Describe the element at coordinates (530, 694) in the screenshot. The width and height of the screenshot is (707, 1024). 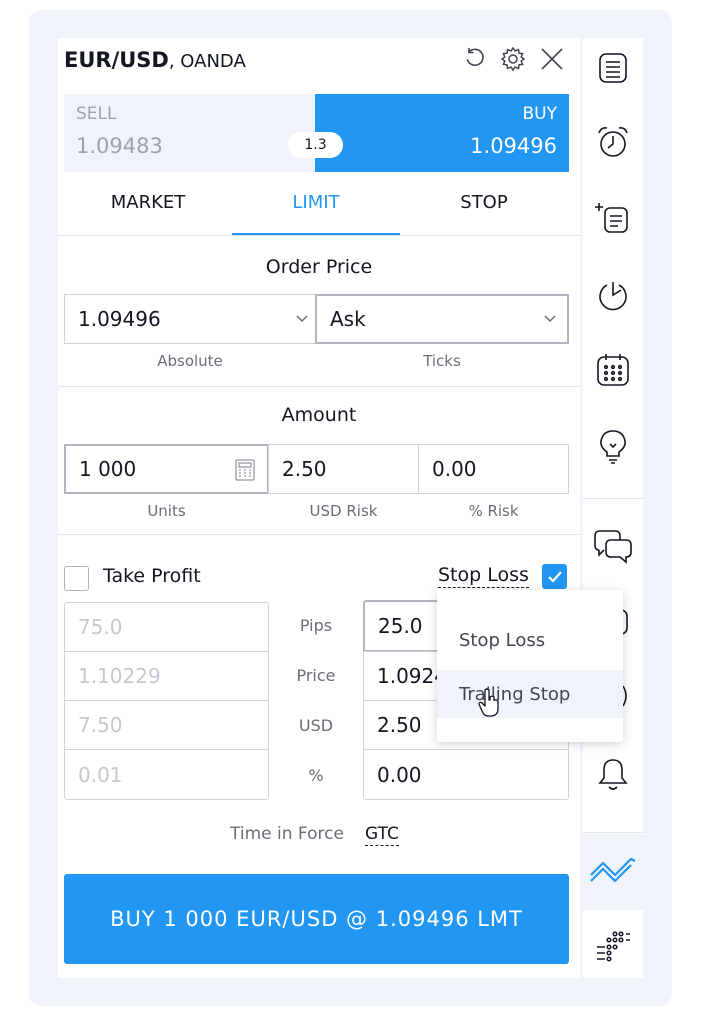
I see `menu-item-trailing-stop: Trailing Stop` at that location.